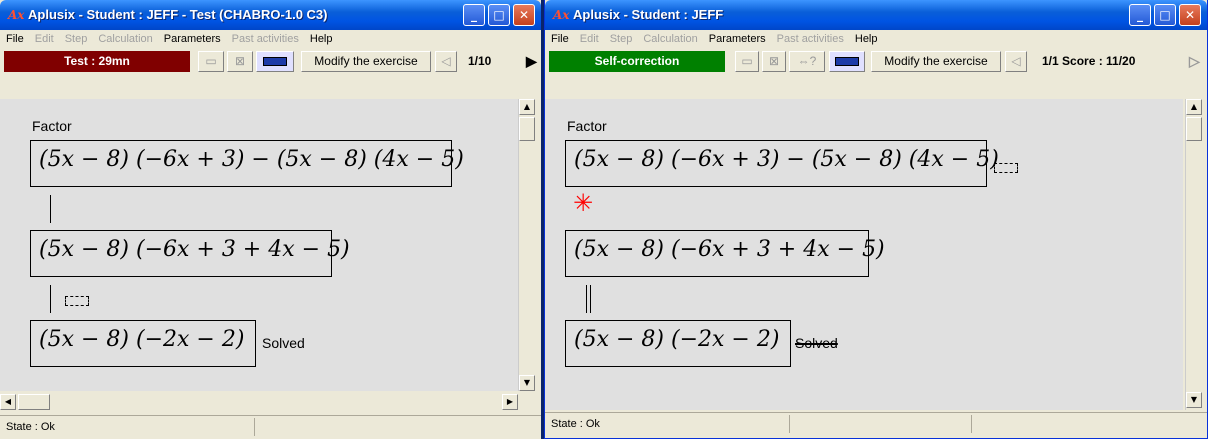 The width and height of the screenshot is (1208, 439). I want to click on next-button: ▶, so click(531, 61).